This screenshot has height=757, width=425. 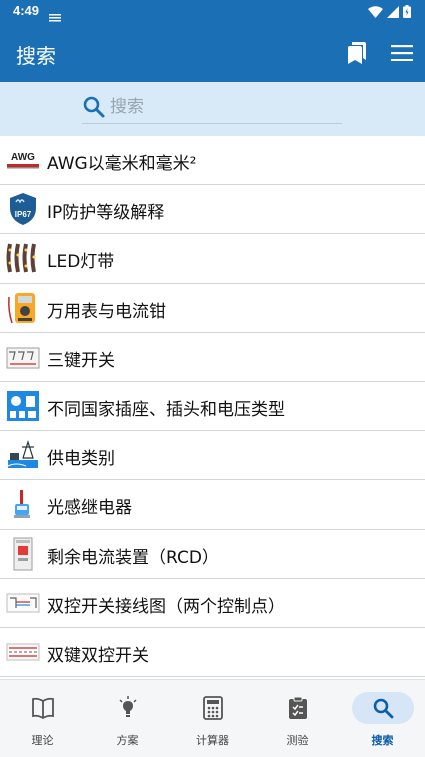 I want to click on list-item-label: 双键双控开关, so click(x=98, y=655).